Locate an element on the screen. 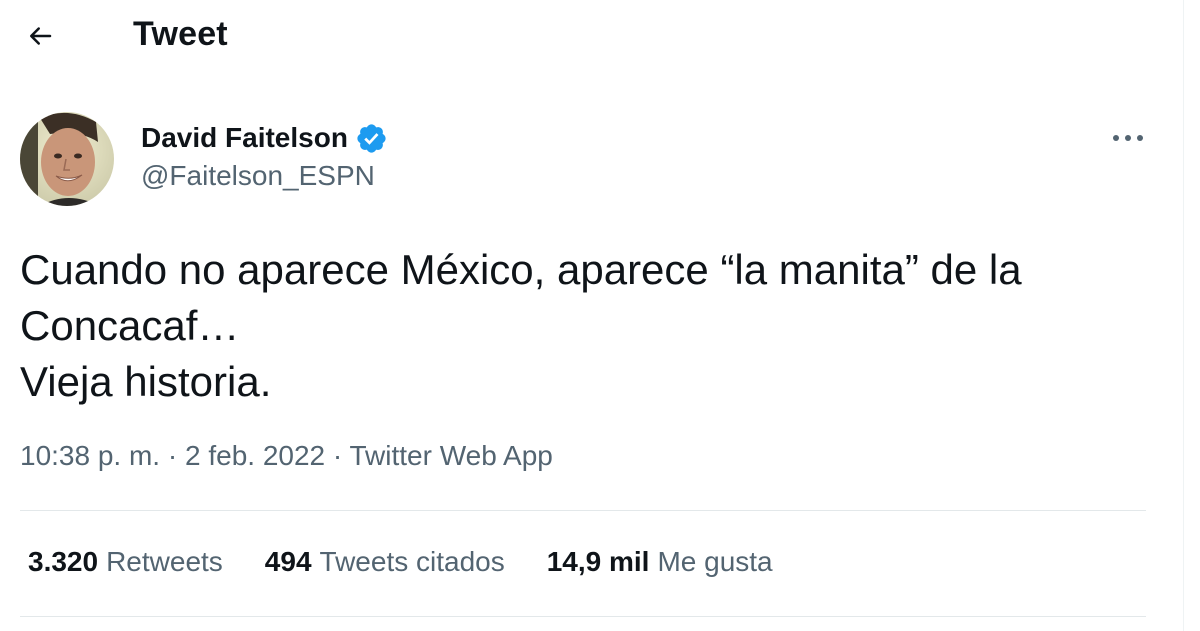 This screenshot has width=1200, height=631. divider-top is located at coordinates (583, 510).